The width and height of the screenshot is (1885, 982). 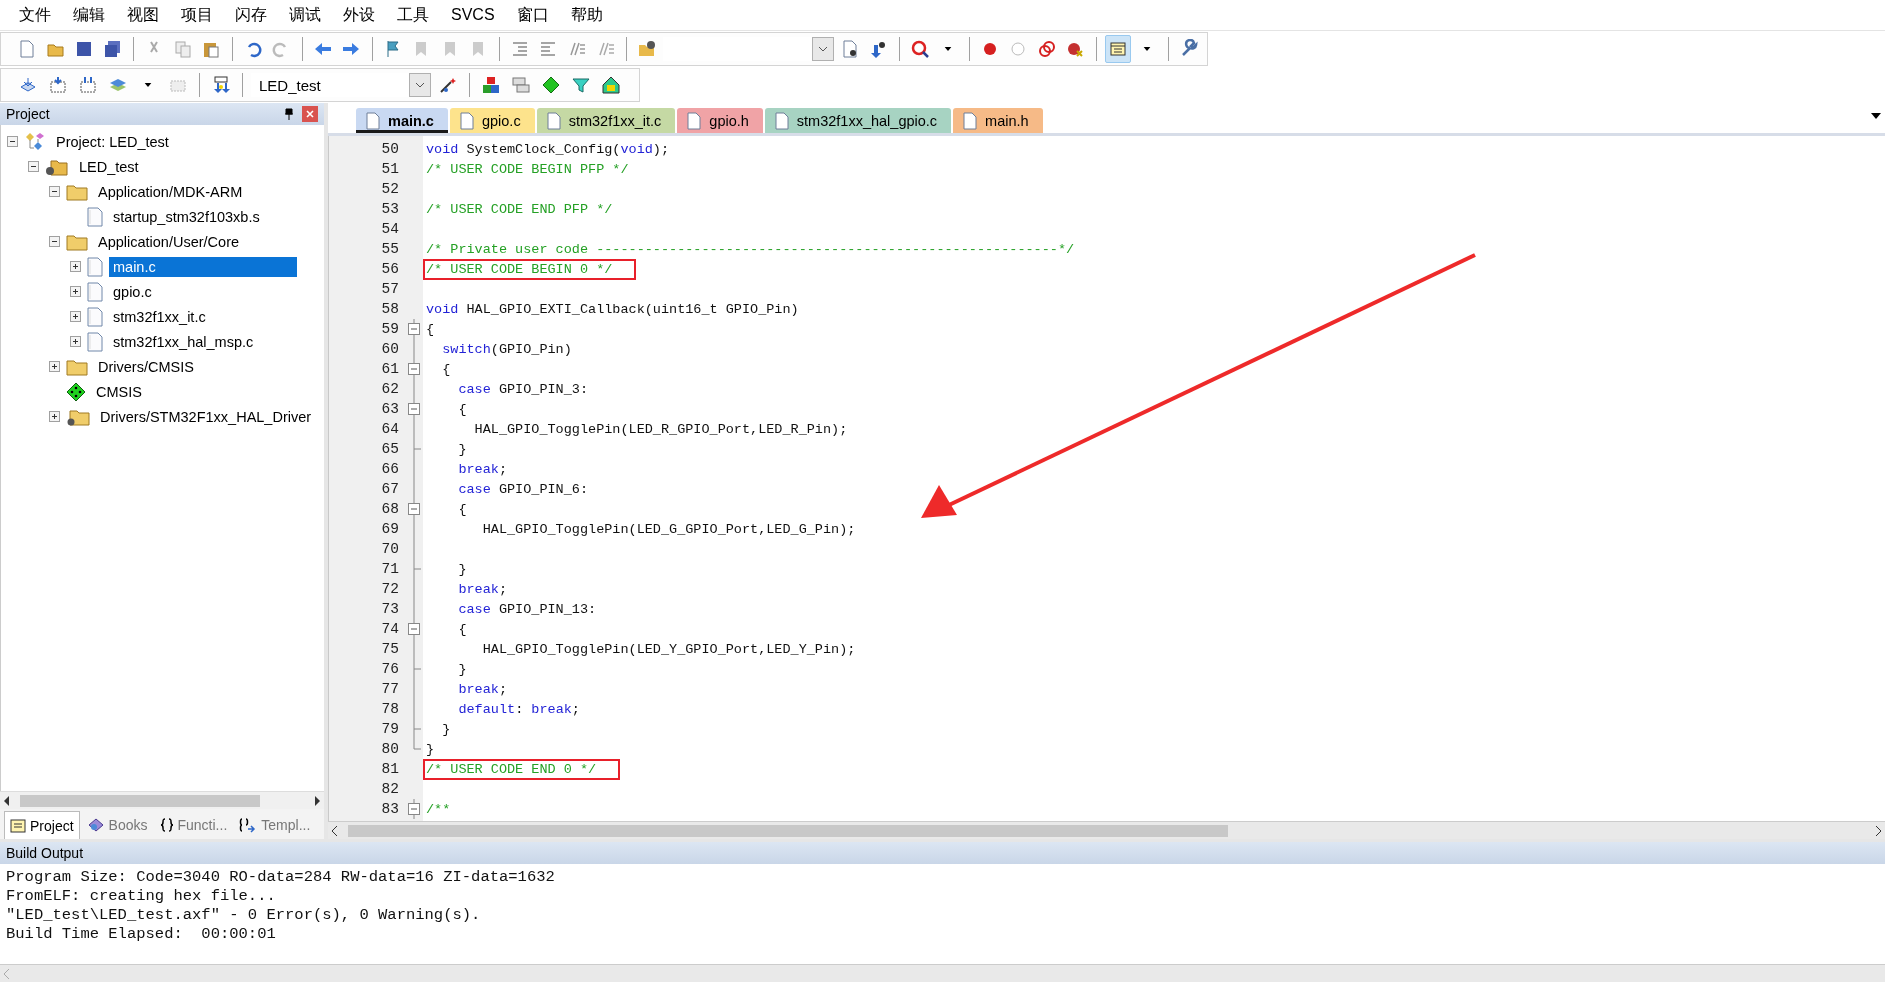 I want to click on line-number: 66, so click(x=390, y=469).